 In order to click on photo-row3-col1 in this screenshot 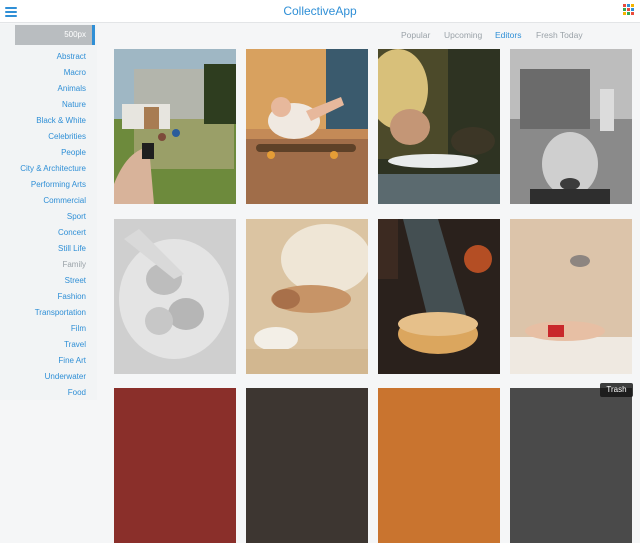, I will do `click(175, 465)`.